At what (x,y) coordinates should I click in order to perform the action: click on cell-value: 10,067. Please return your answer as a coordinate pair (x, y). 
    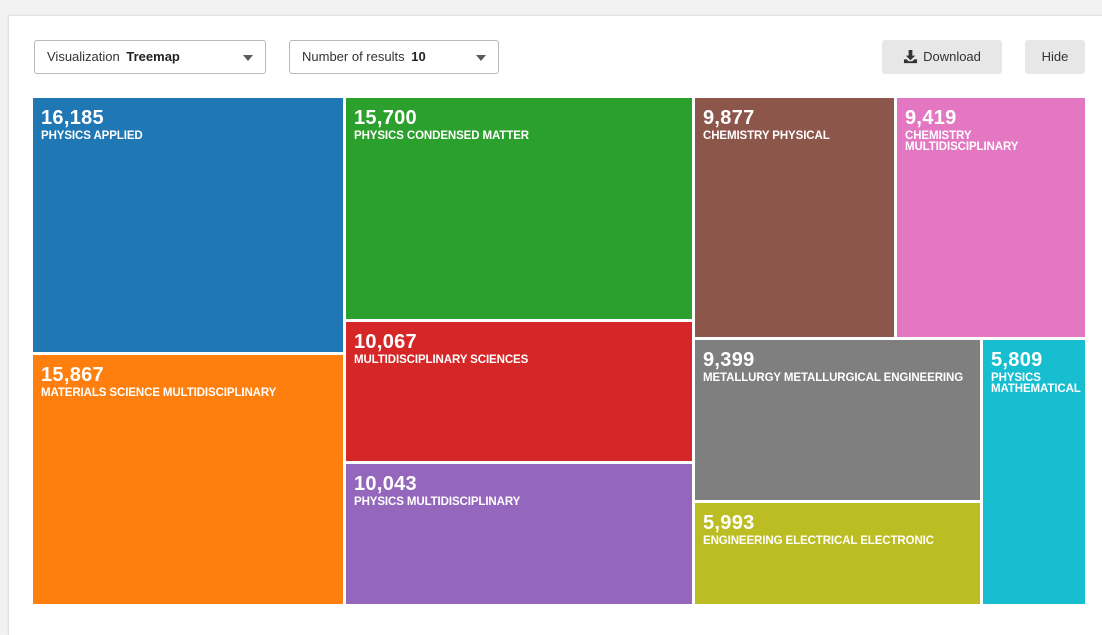
    Looking at the image, I should click on (385, 342).